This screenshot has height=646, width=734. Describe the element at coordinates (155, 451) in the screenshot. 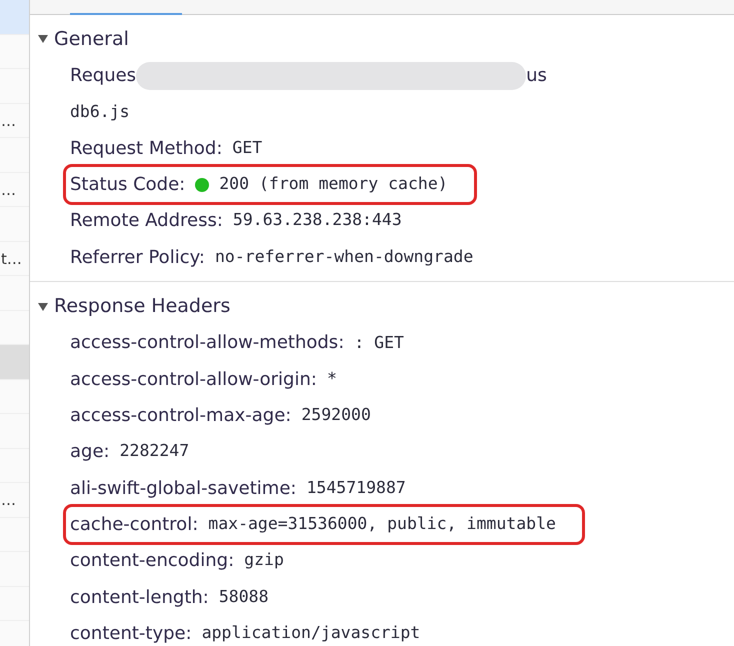

I see `header-value: 2282247` at that location.